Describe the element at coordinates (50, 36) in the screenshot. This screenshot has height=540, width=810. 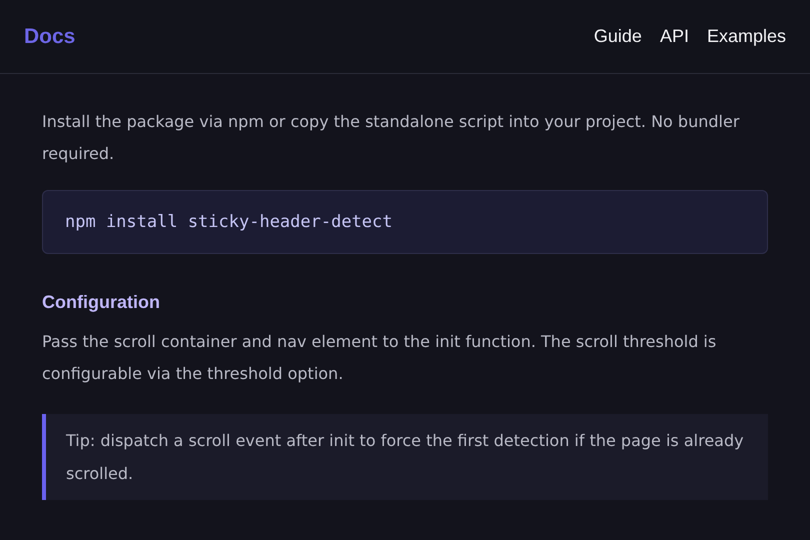
I see `brand-link: Docs` at that location.